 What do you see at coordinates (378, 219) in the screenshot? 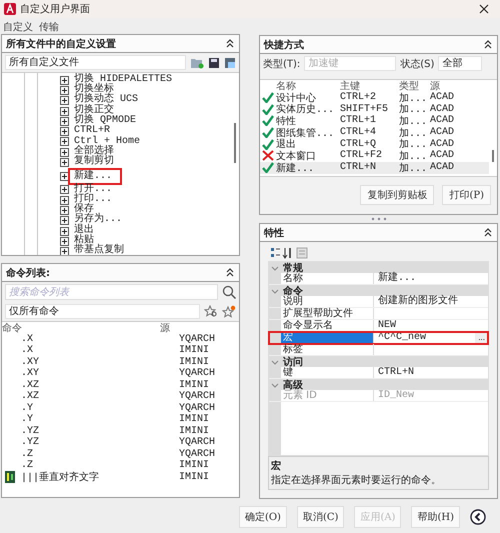
I see `splitter-handle` at bounding box center [378, 219].